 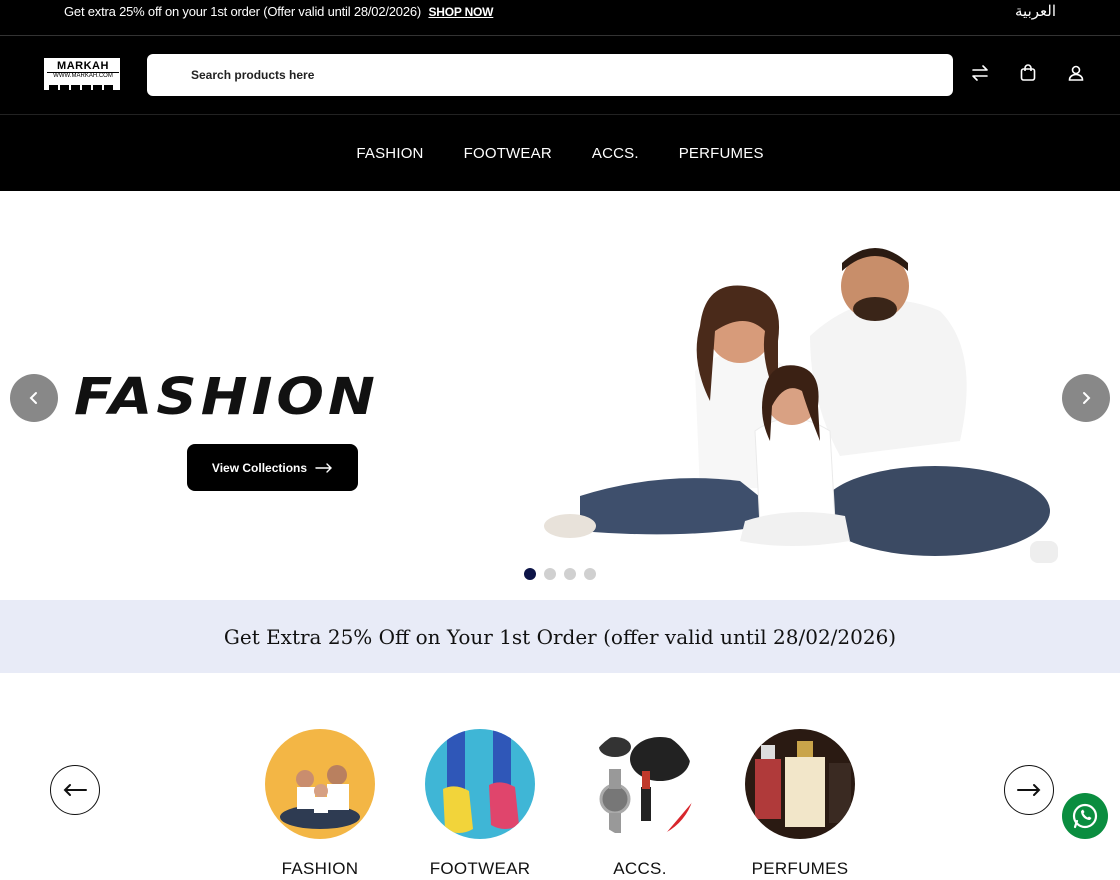 I want to click on category-label: FOOTWEAR, so click(x=480, y=868).